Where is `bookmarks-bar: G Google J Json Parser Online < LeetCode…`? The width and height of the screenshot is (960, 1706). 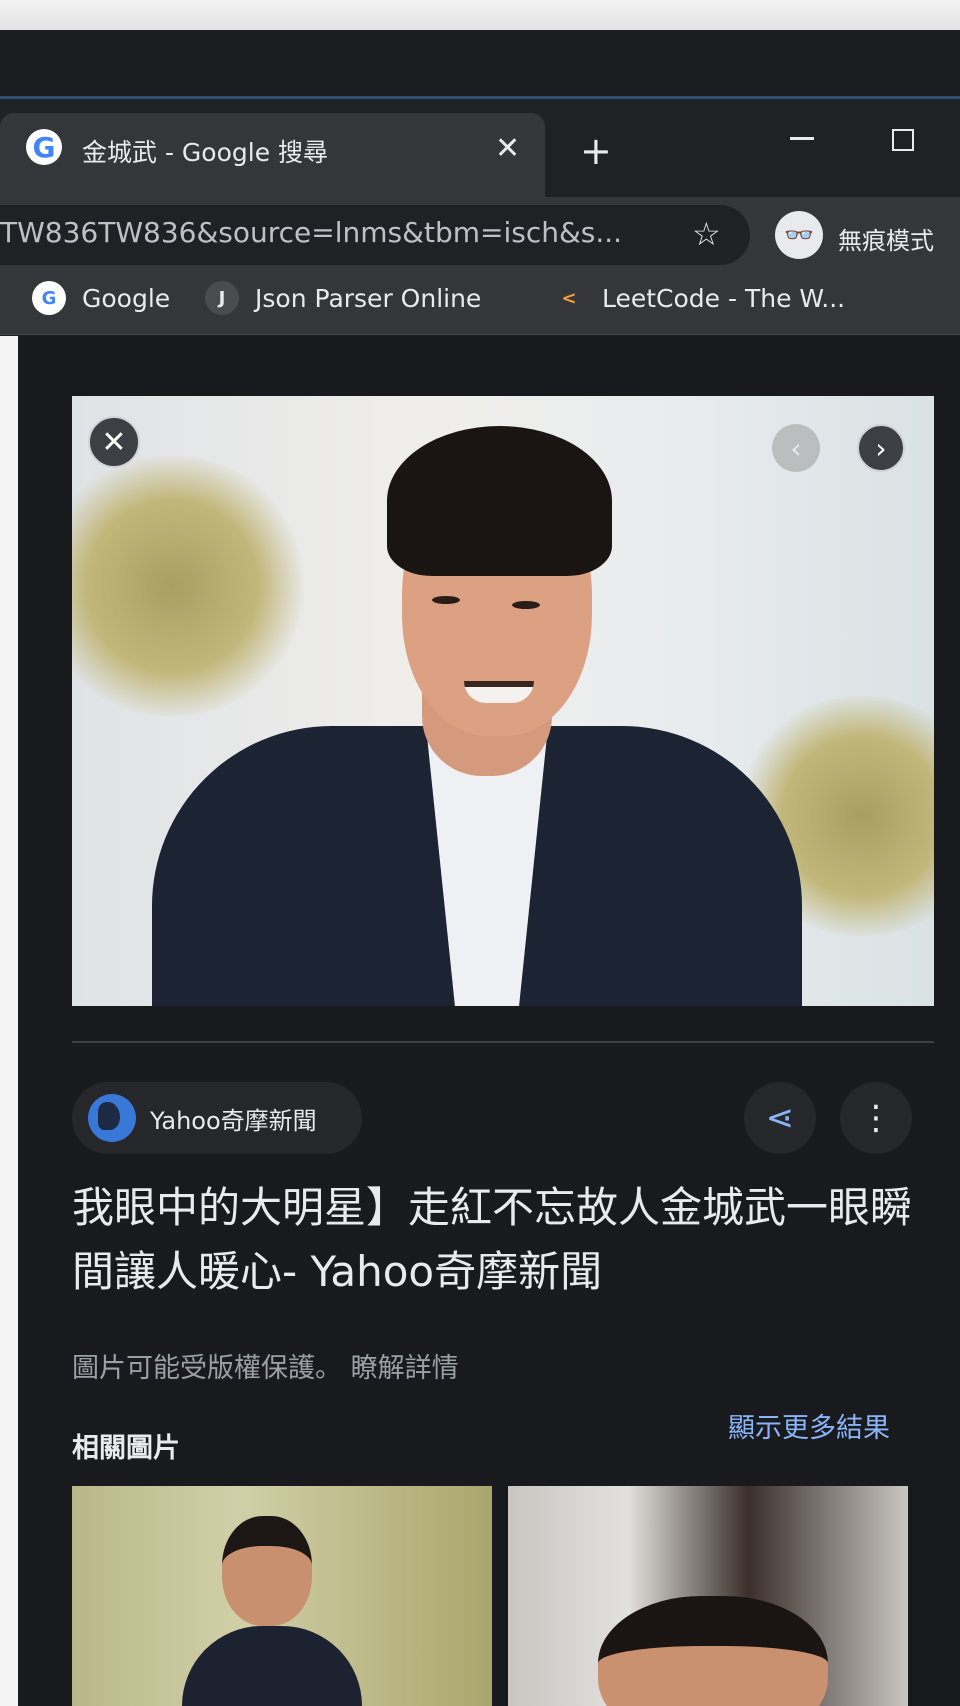
bookmarks-bar: G Google J Json Parser Online < LeetCode… is located at coordinates (480, 304).